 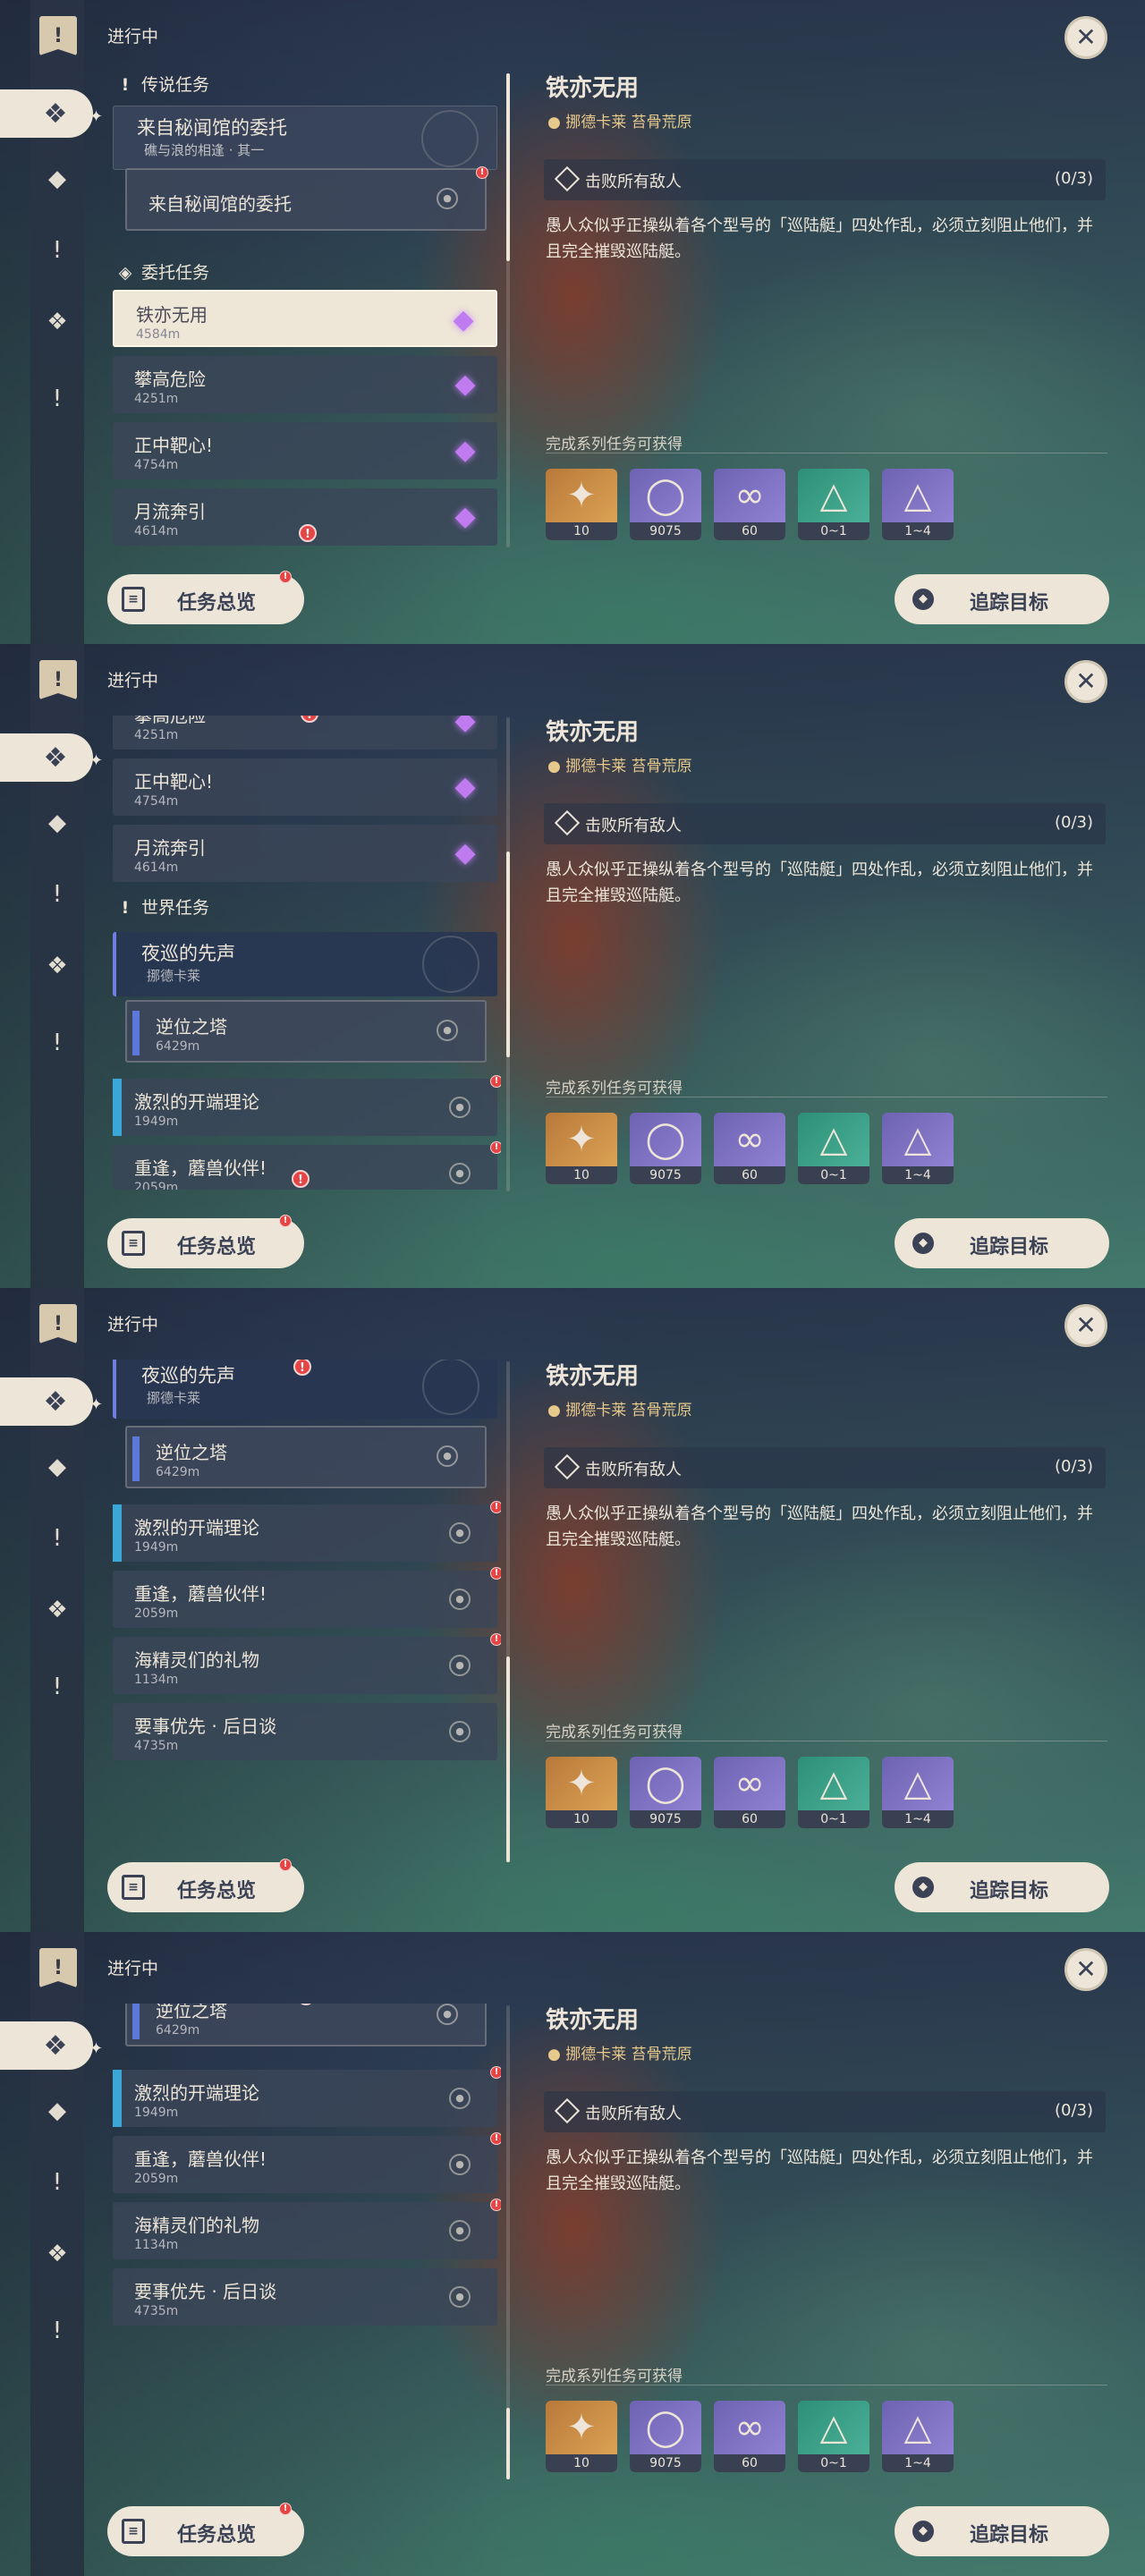 What do you see at coordinates (305, 517) in the screenshot?
I see `commission-item: 月流奔引 4614m ◆ !` at bounding box center [305, 517].